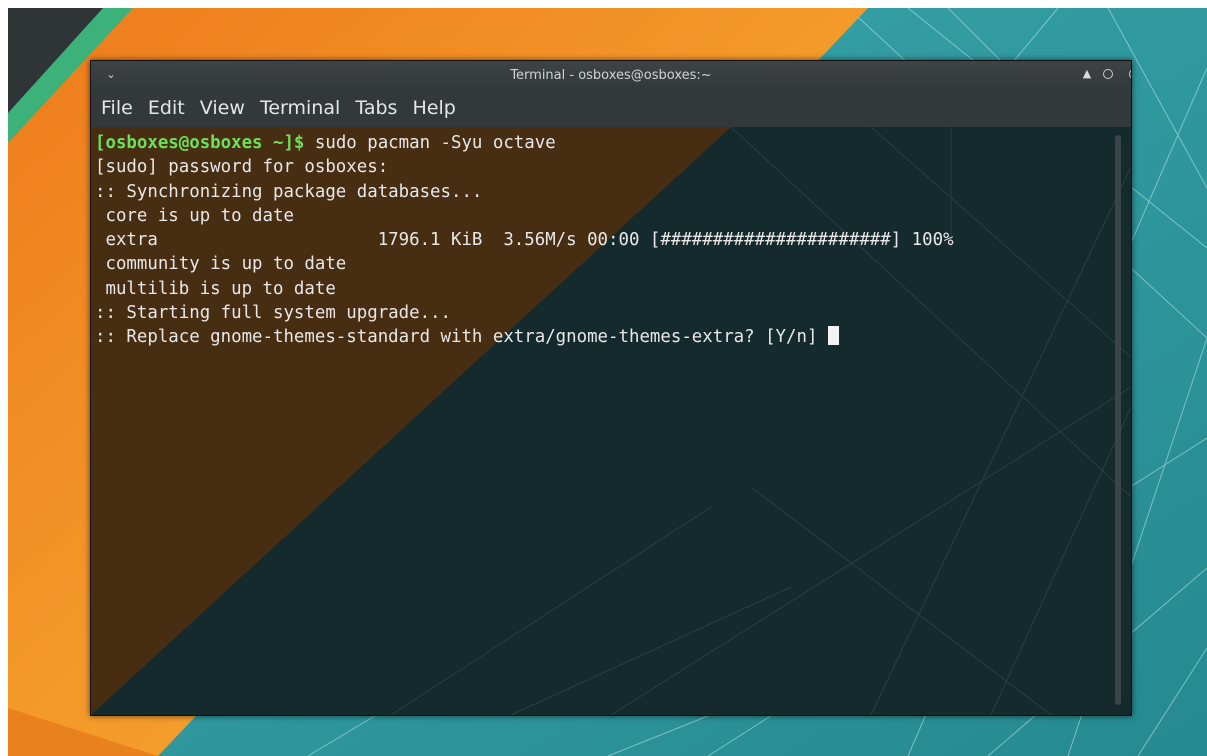 Image resolution: width=1207 pixels, height=756 pixels. Describe the element at coordinates (242, 167) in the screenshot. I see `output-line: [sudo] password for osboxes:` at that location.